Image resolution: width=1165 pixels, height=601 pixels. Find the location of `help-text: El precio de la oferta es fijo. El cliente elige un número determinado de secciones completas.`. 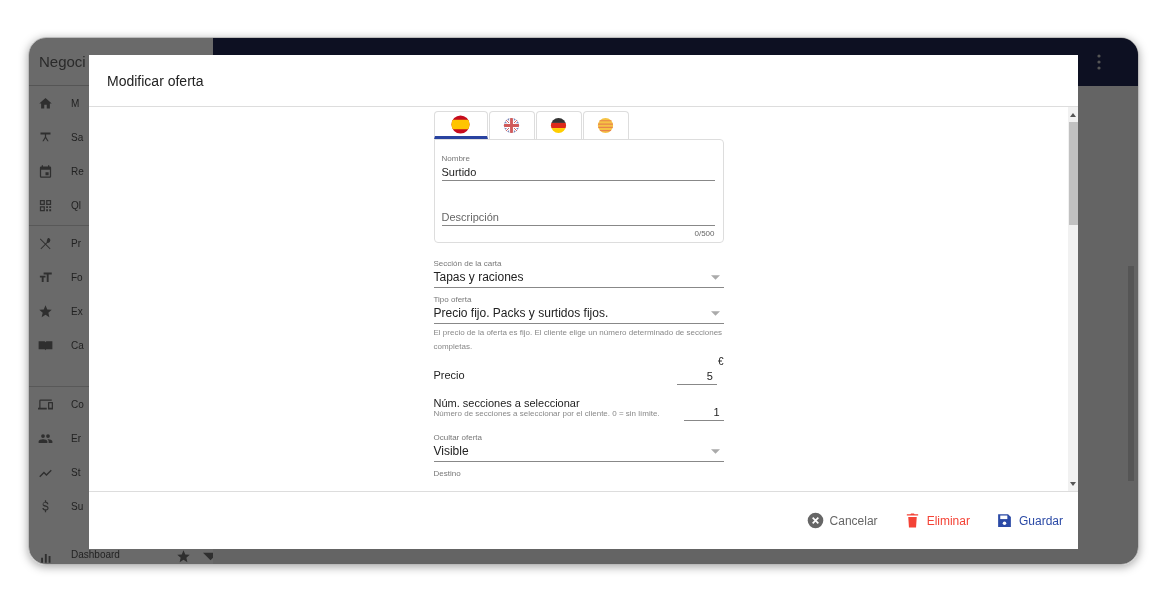

help-text: El precio de la oferta es fijo. El cliente elige un número determinado de secciones completas. is located at coordinates (578, 340).